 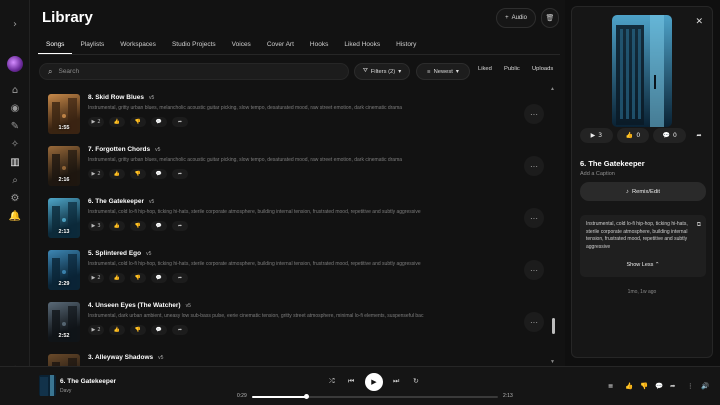 What do you see at coordinates (705, 386) in the screenshot?
I see `volume-icon: 🔊` at bounding box center [705, 386].